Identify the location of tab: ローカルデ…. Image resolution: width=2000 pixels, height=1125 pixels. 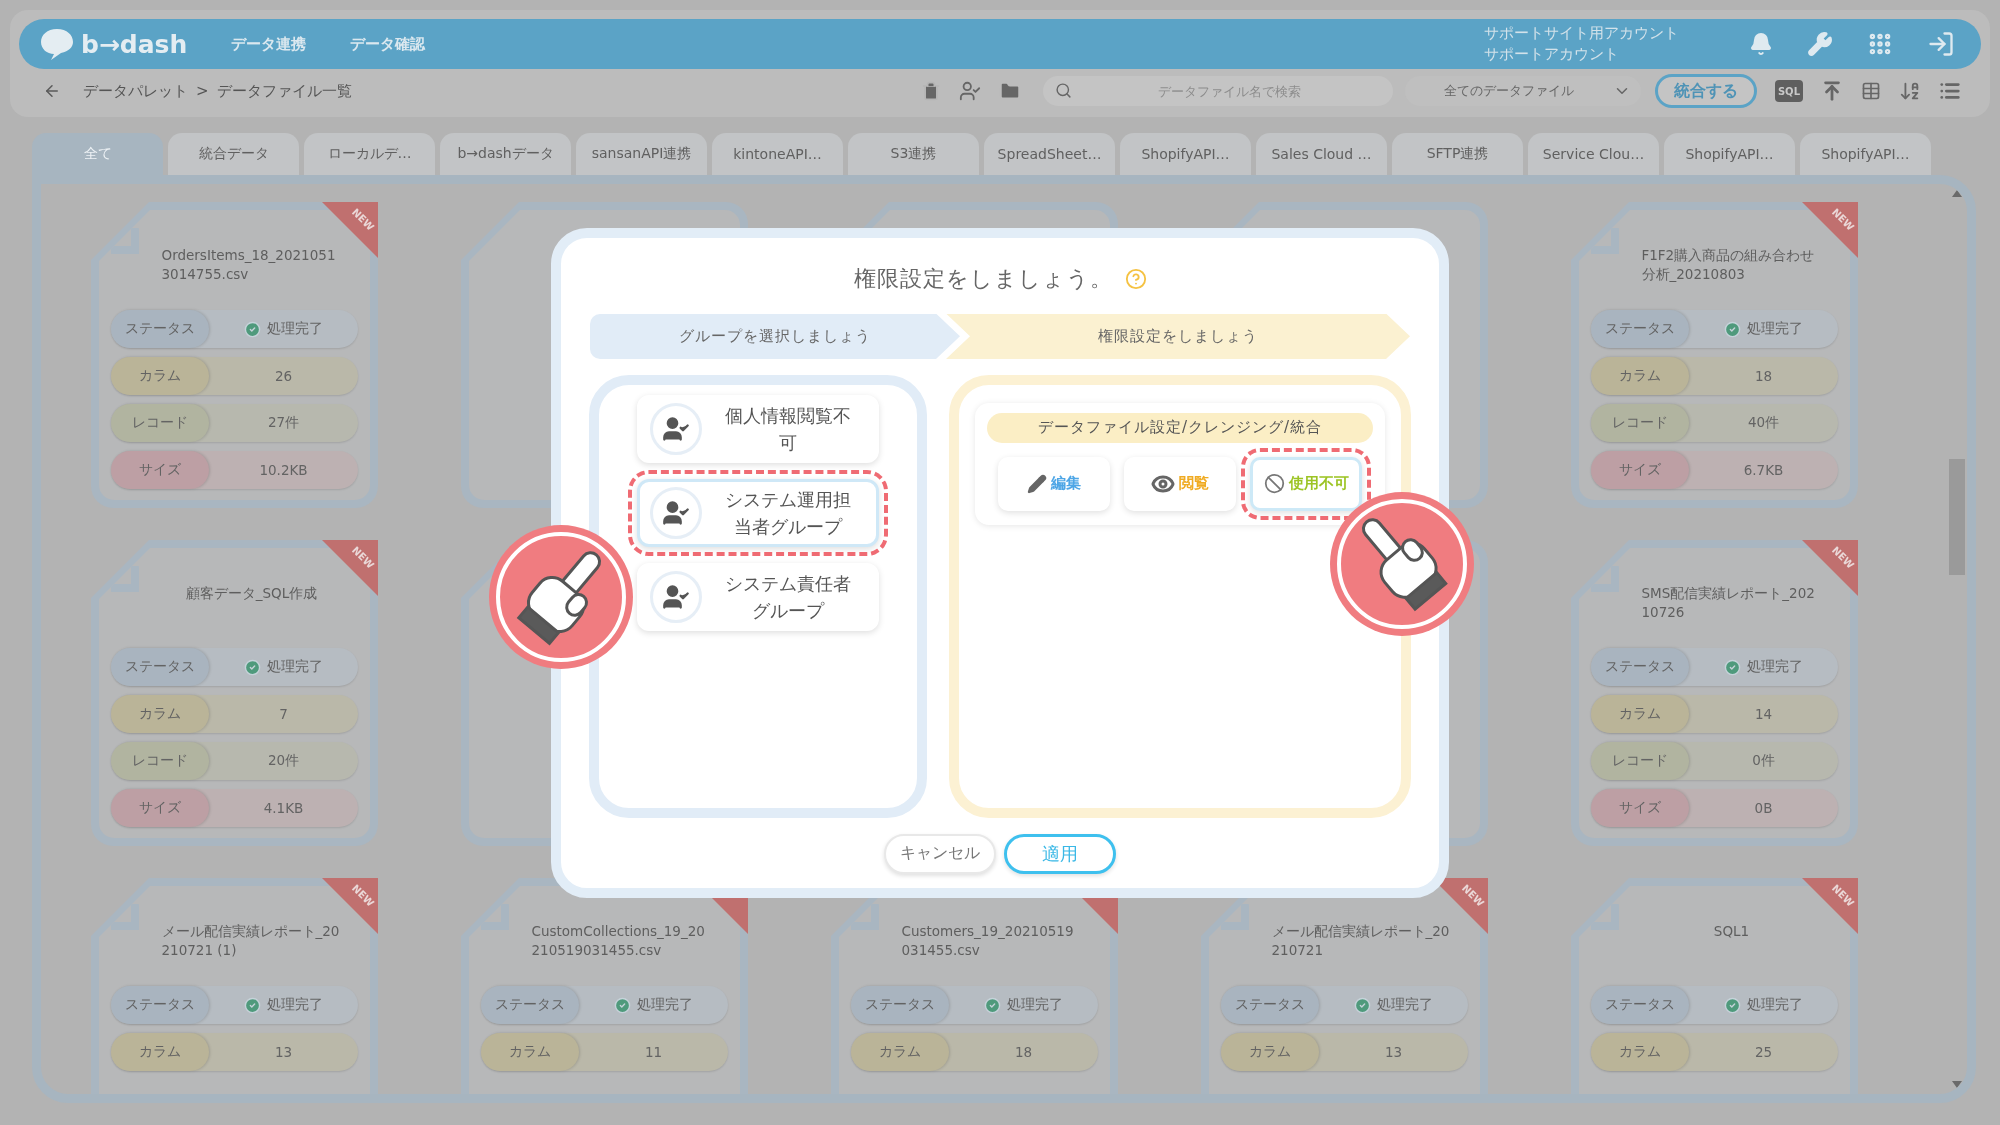
(369, 154).